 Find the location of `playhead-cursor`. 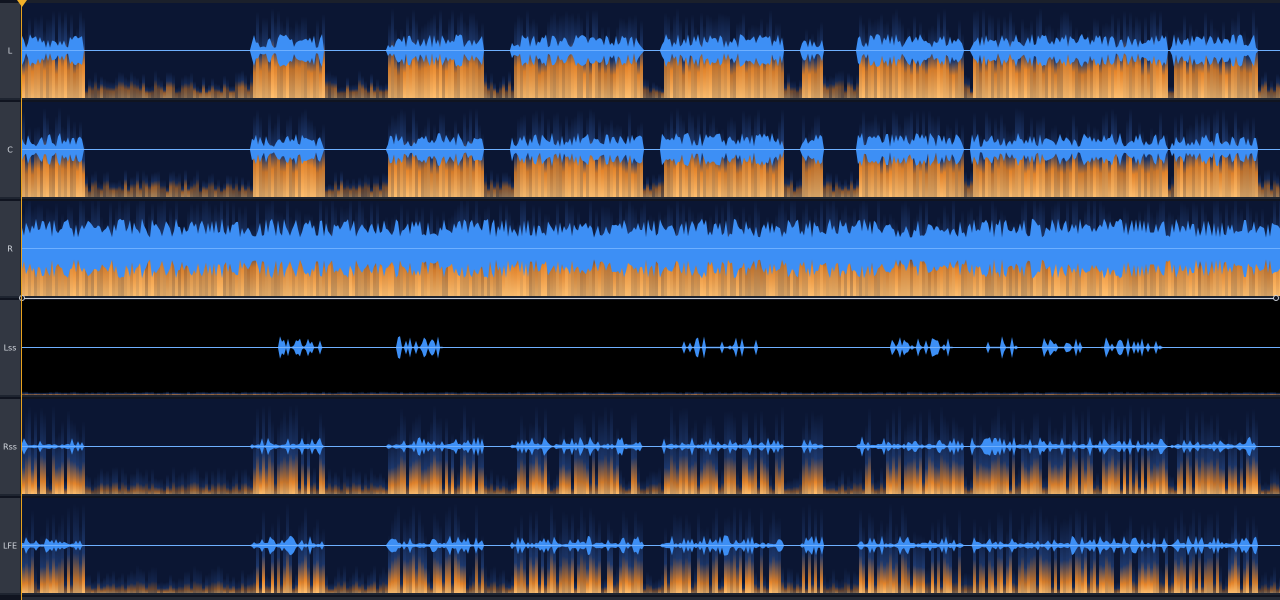

playhead-cursor is located at coordinates (21, 300).